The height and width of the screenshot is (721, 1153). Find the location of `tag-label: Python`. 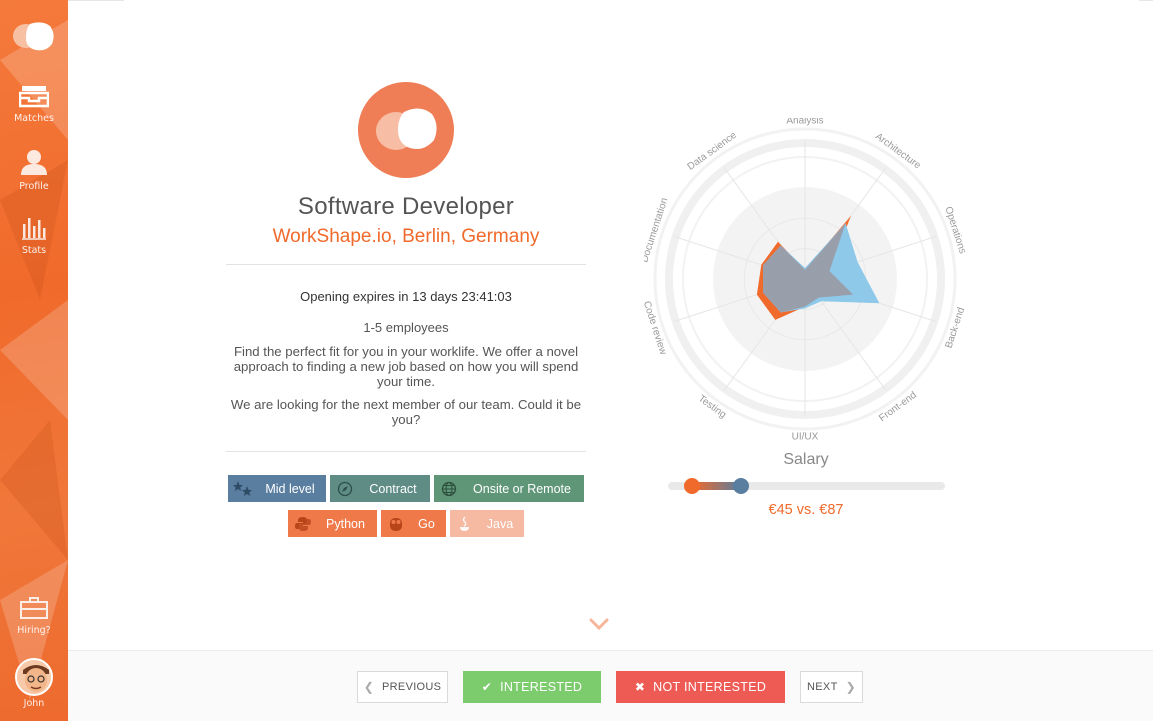

tag-label: Python is located at coordinates (345, 523).